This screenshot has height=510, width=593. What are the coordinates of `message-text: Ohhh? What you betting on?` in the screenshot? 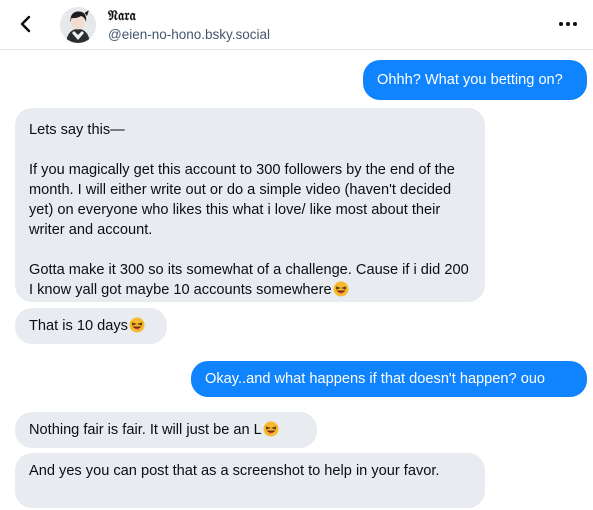 It's located at (470, 80).